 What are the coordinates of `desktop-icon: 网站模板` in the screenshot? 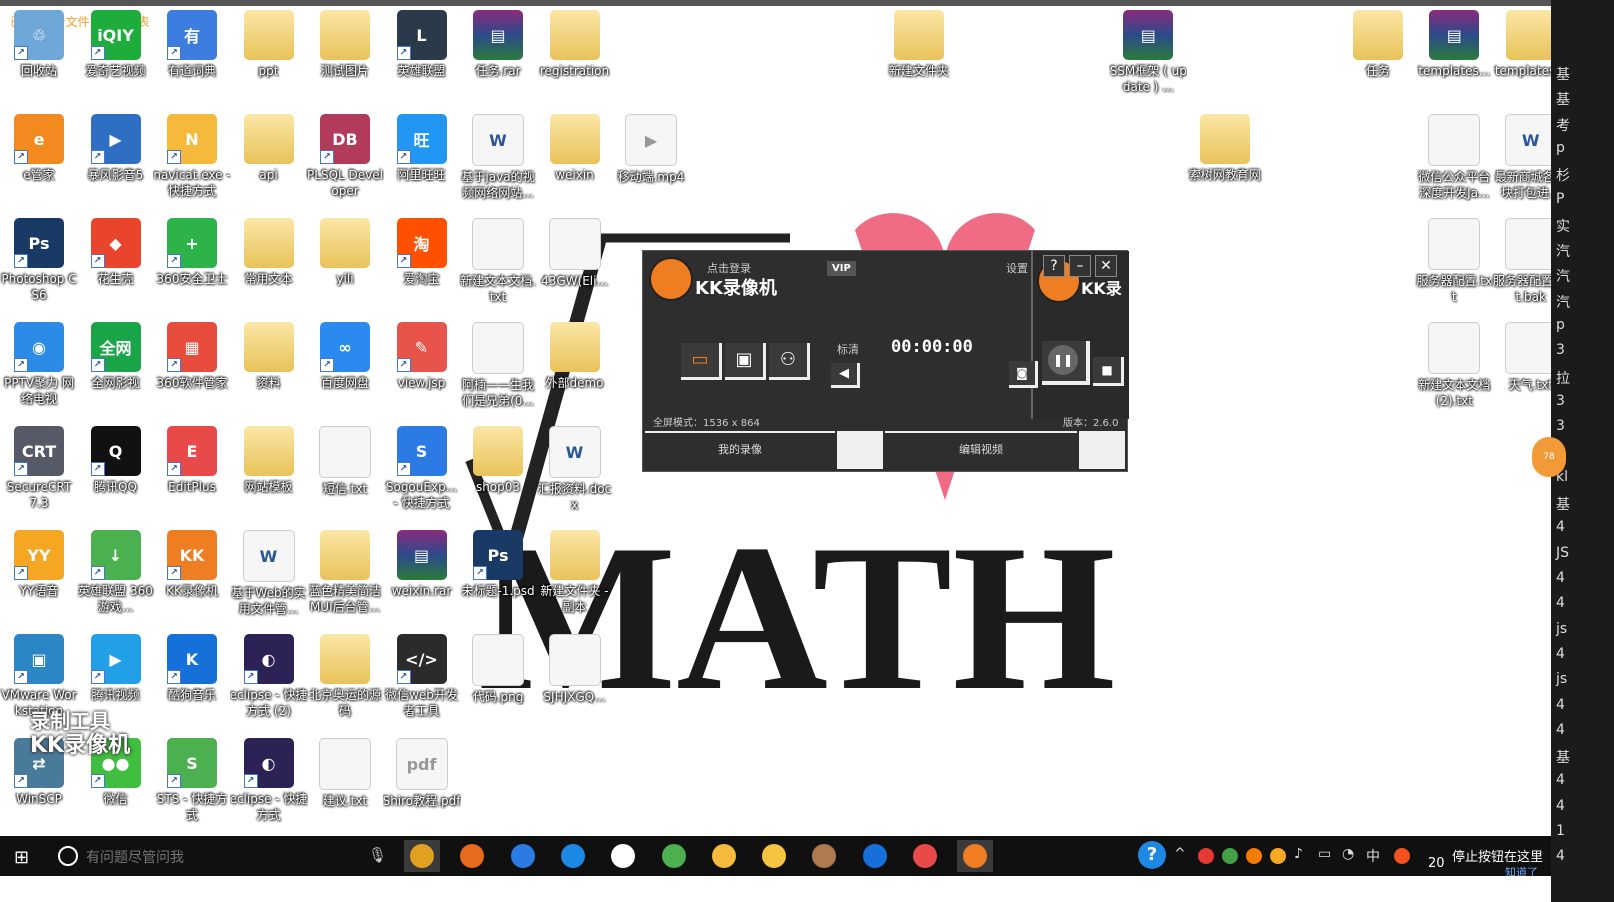 It's located at (269, 476).